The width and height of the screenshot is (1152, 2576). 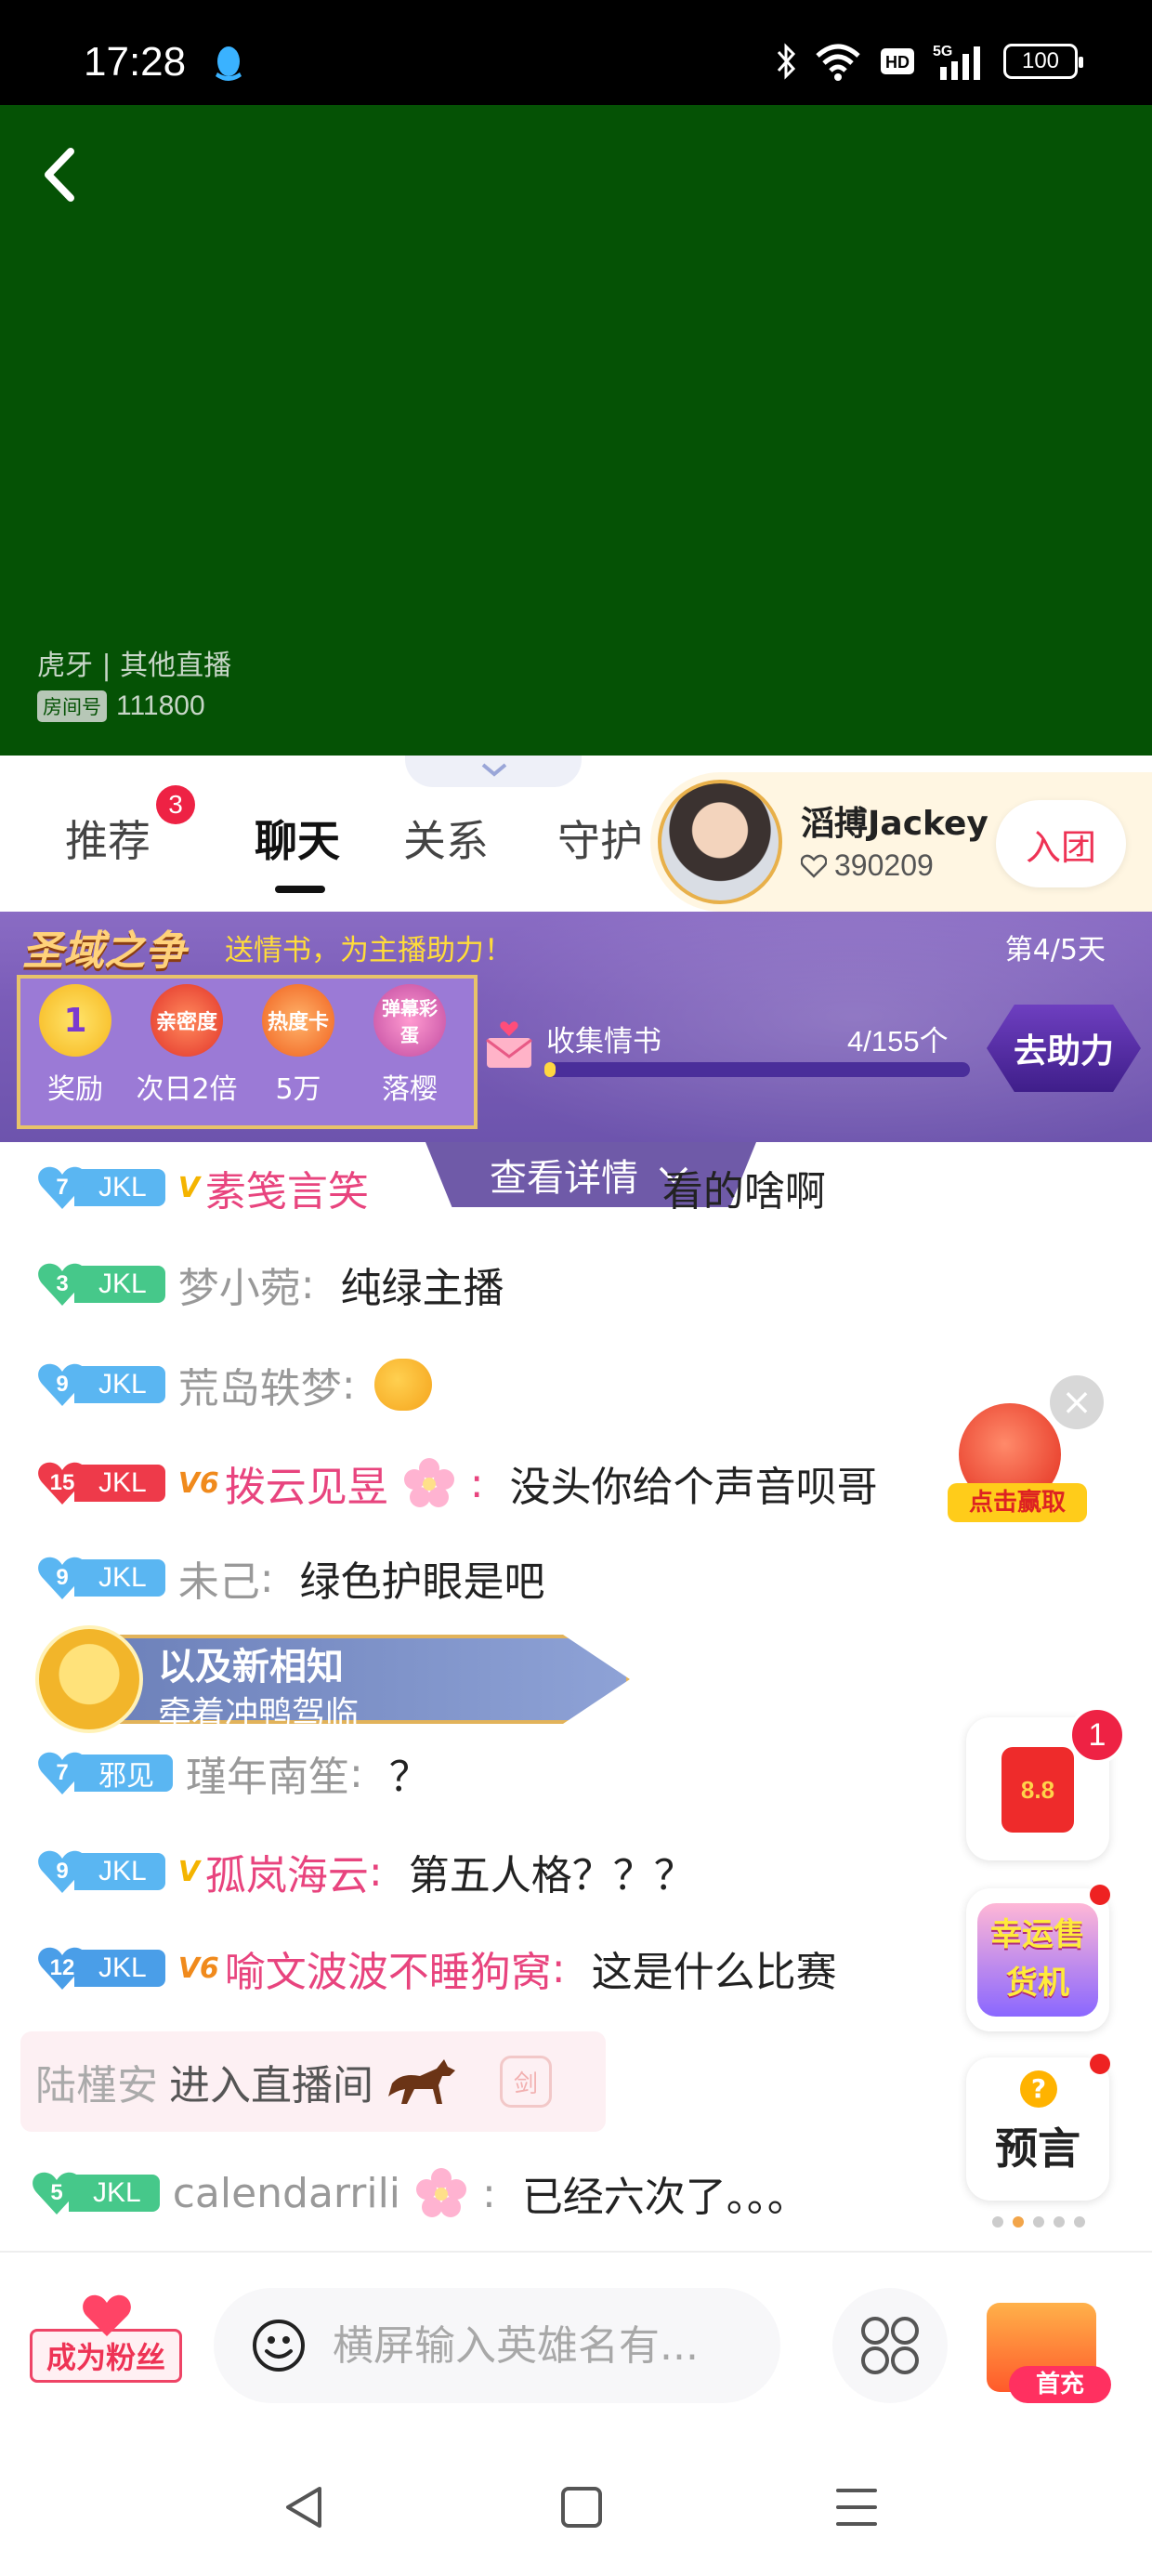 What do you see at coordinates (838, 62) in the screenshot?
I see `wifi-icon` at bounding box center [838, 62].